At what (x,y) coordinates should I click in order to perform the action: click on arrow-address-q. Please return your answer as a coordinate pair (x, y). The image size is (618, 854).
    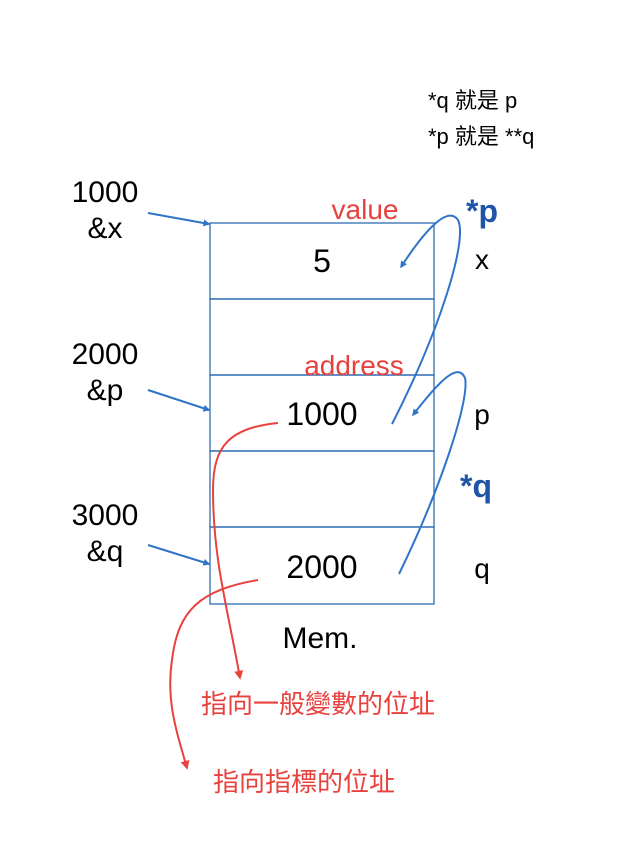
    Looking at the image, I should click on (179, 555).